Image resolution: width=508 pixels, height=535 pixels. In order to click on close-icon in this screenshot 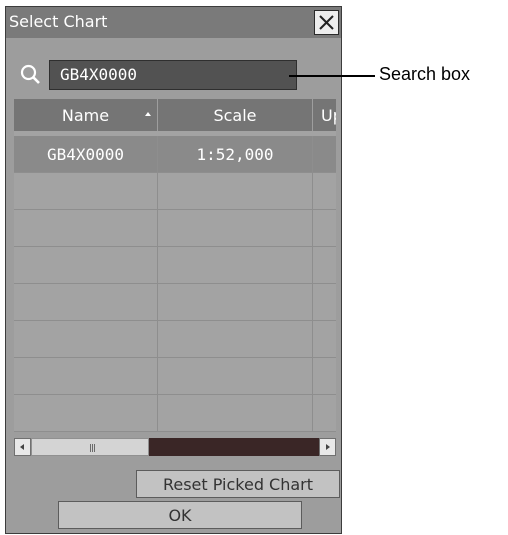, I will do `click(326, 22)`.